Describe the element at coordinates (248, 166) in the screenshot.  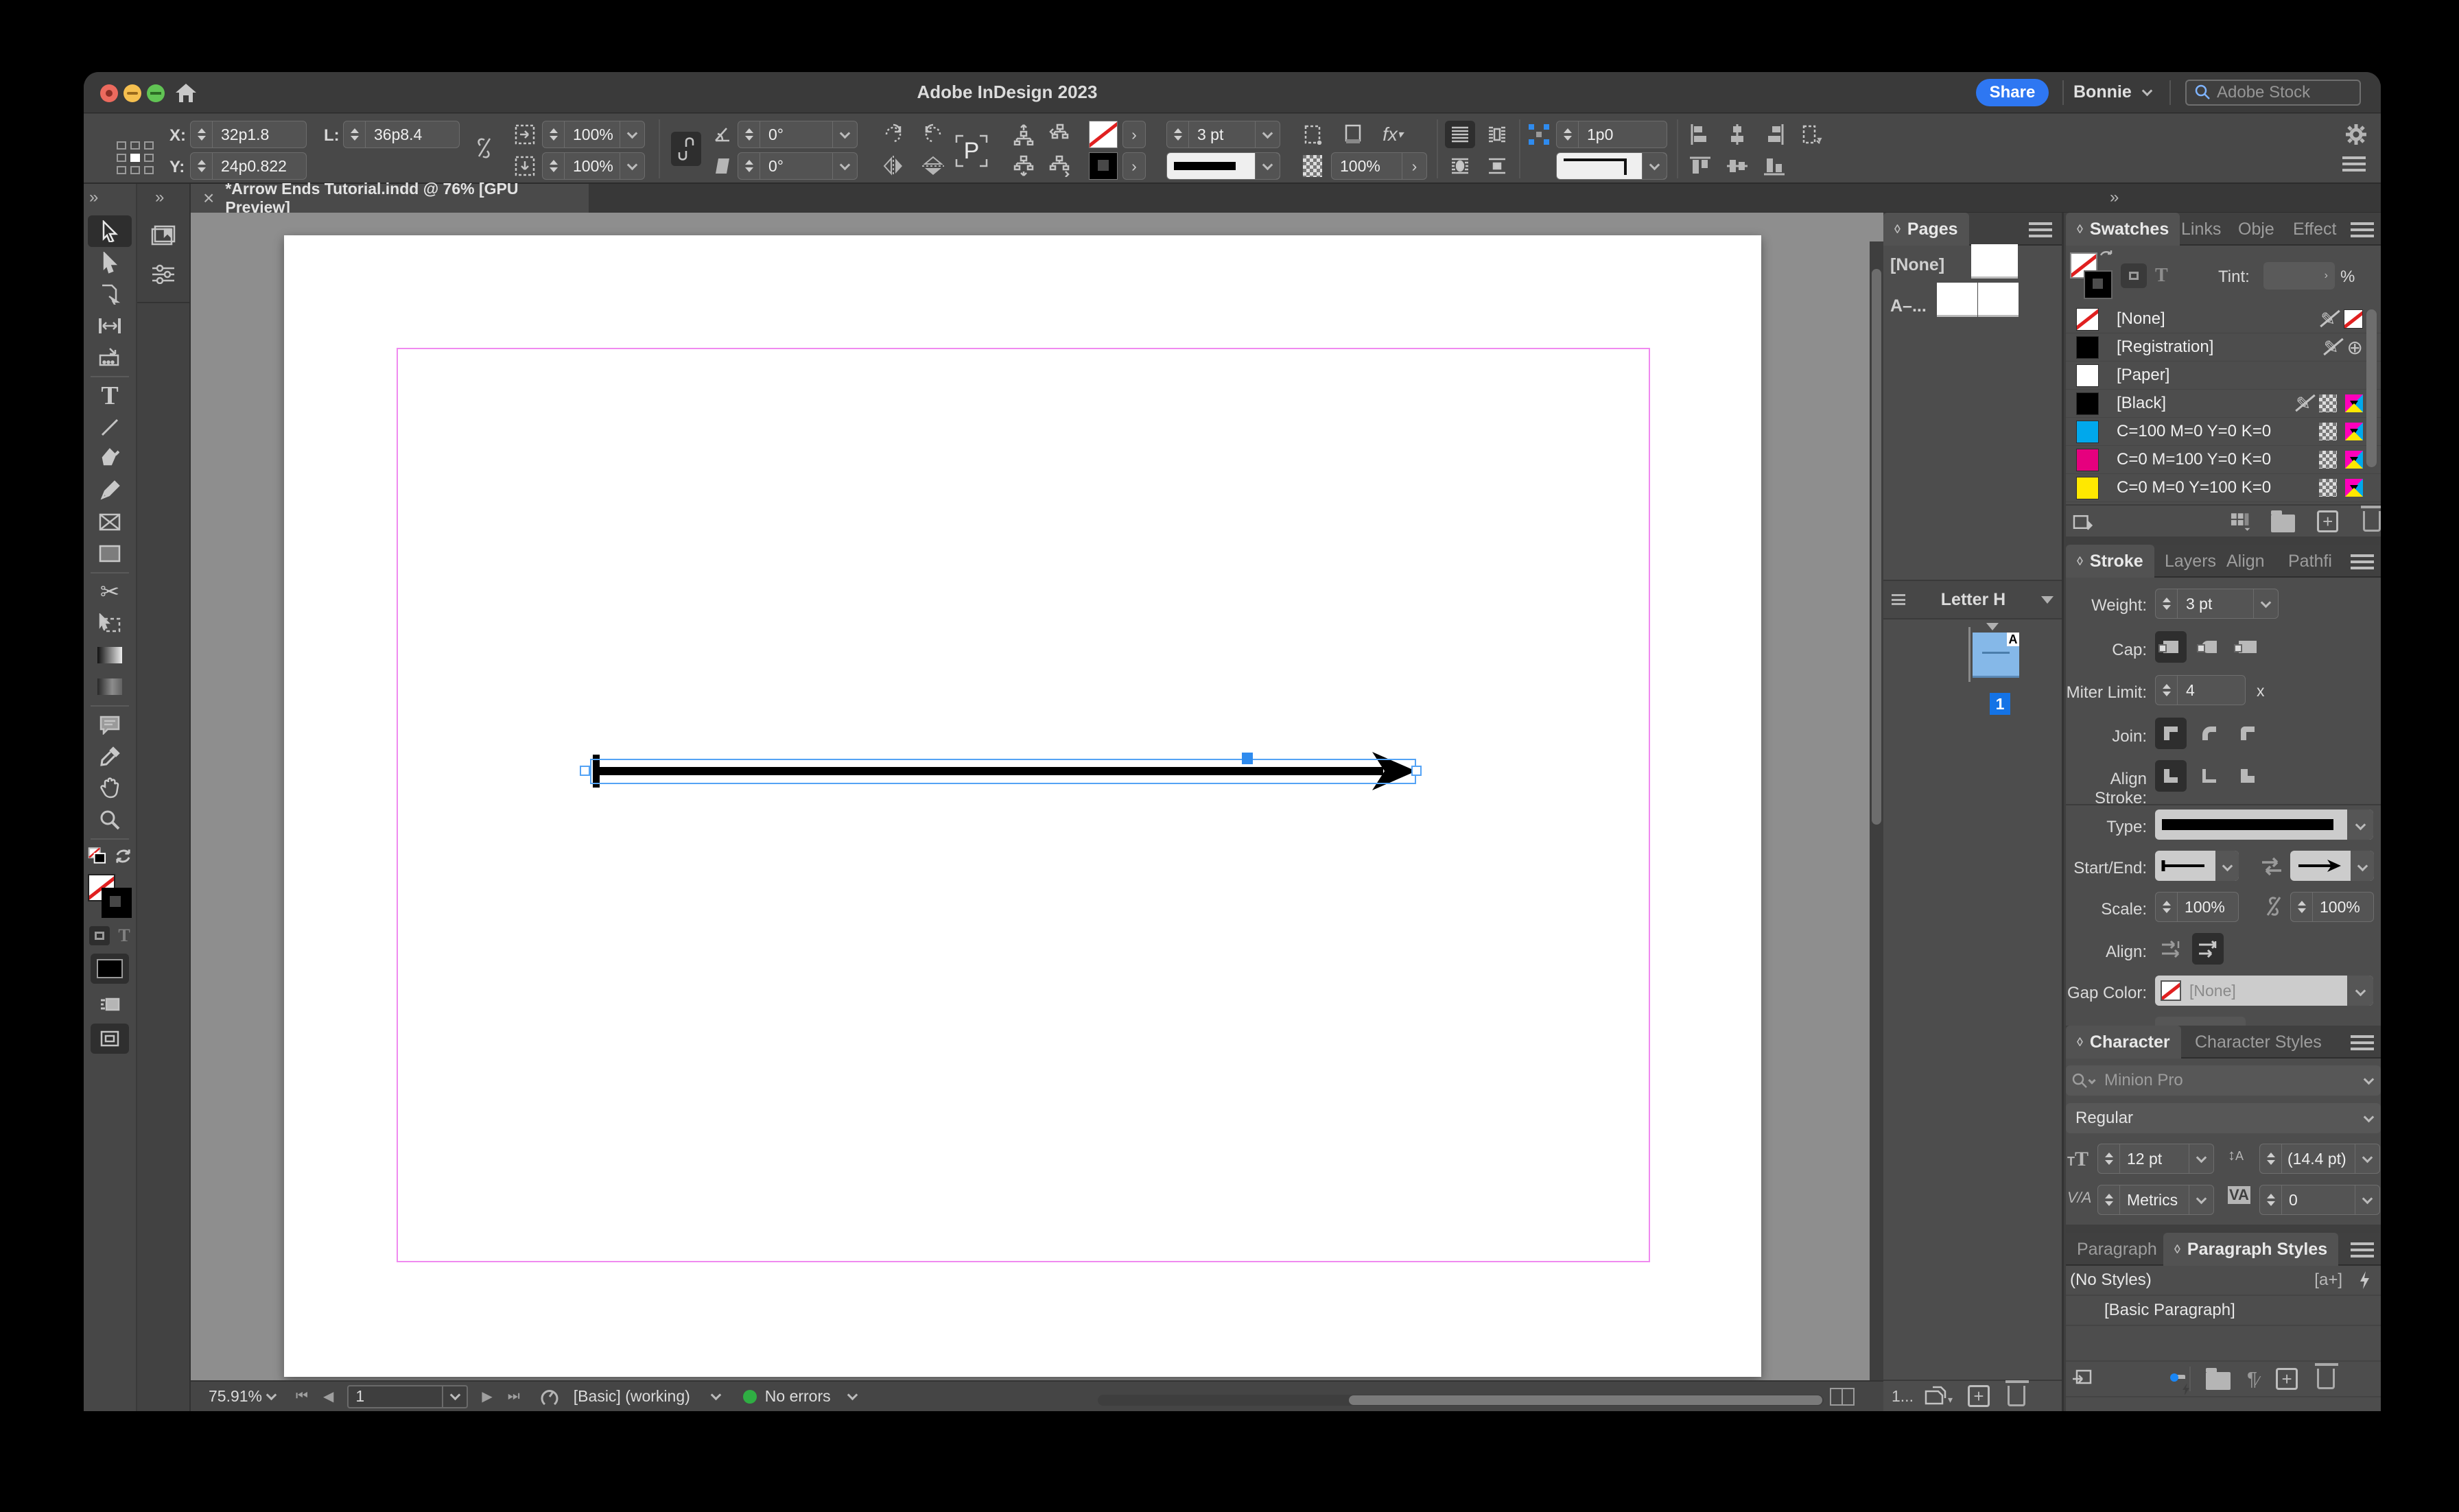
I see `y-position-field: 24p0.822` at that location.